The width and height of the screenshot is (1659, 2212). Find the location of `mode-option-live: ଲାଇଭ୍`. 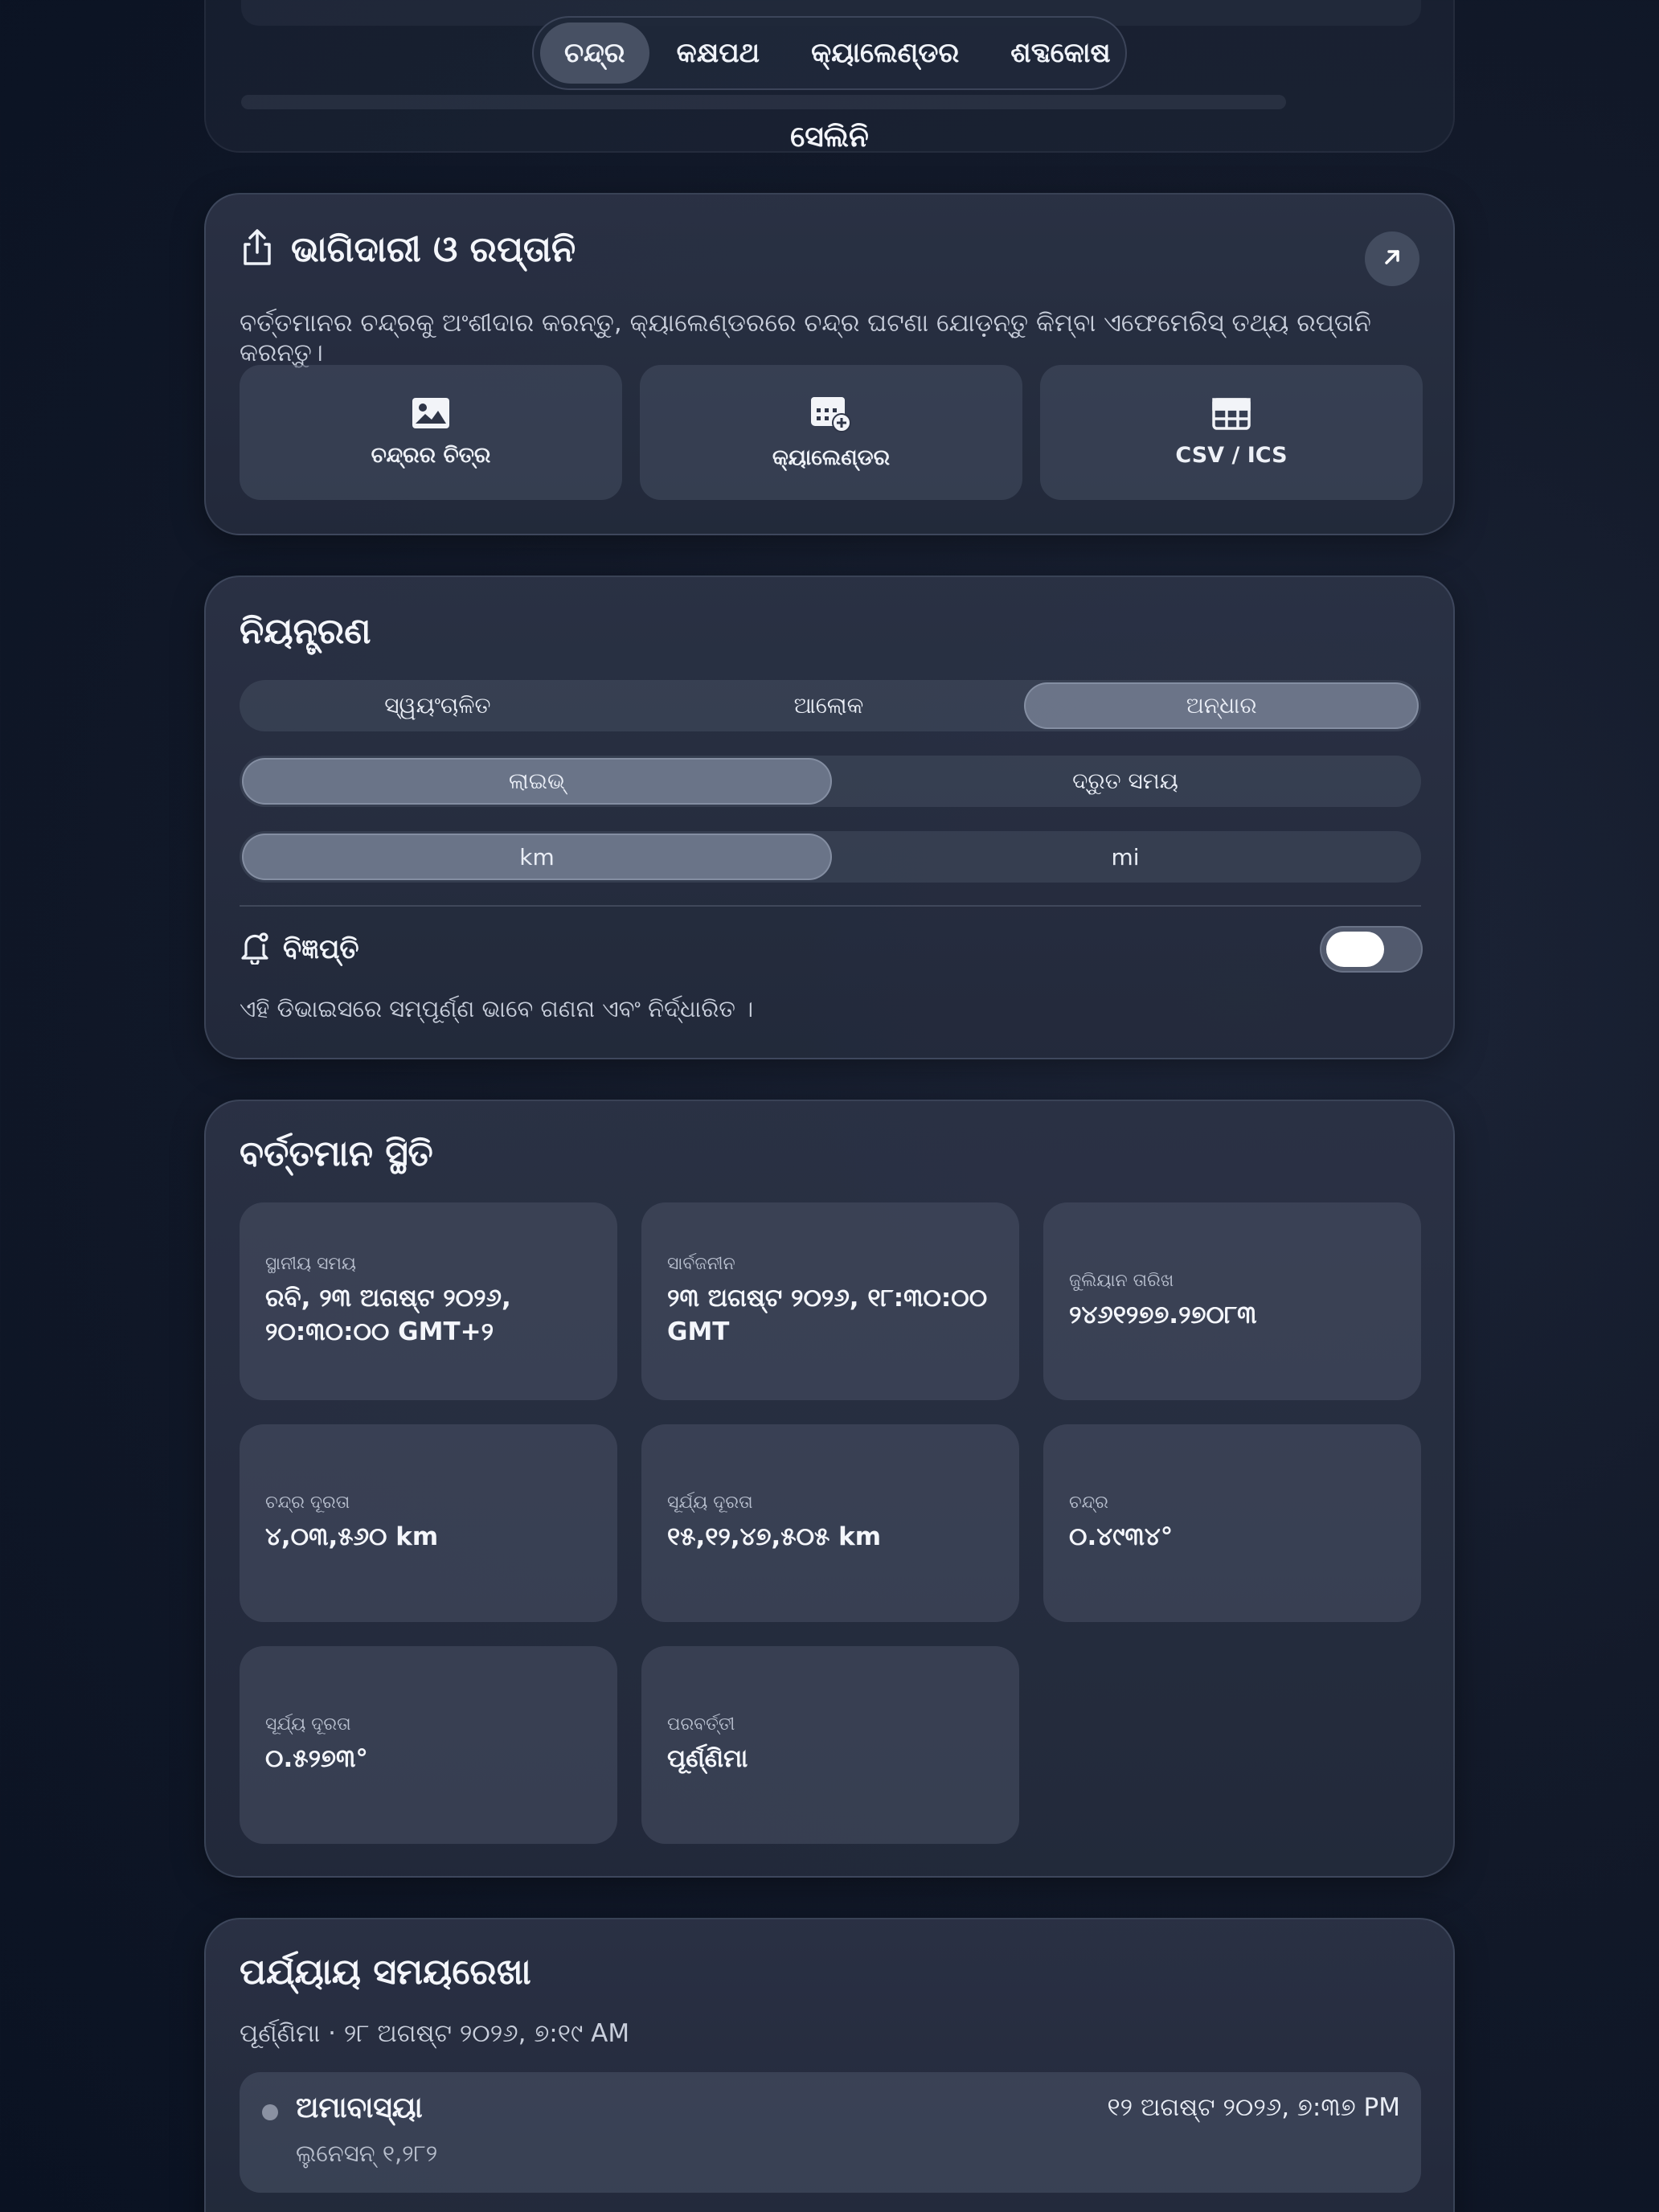

mode-option-live: ଲାଇଭ୍ is located at coordinates (537, 781).